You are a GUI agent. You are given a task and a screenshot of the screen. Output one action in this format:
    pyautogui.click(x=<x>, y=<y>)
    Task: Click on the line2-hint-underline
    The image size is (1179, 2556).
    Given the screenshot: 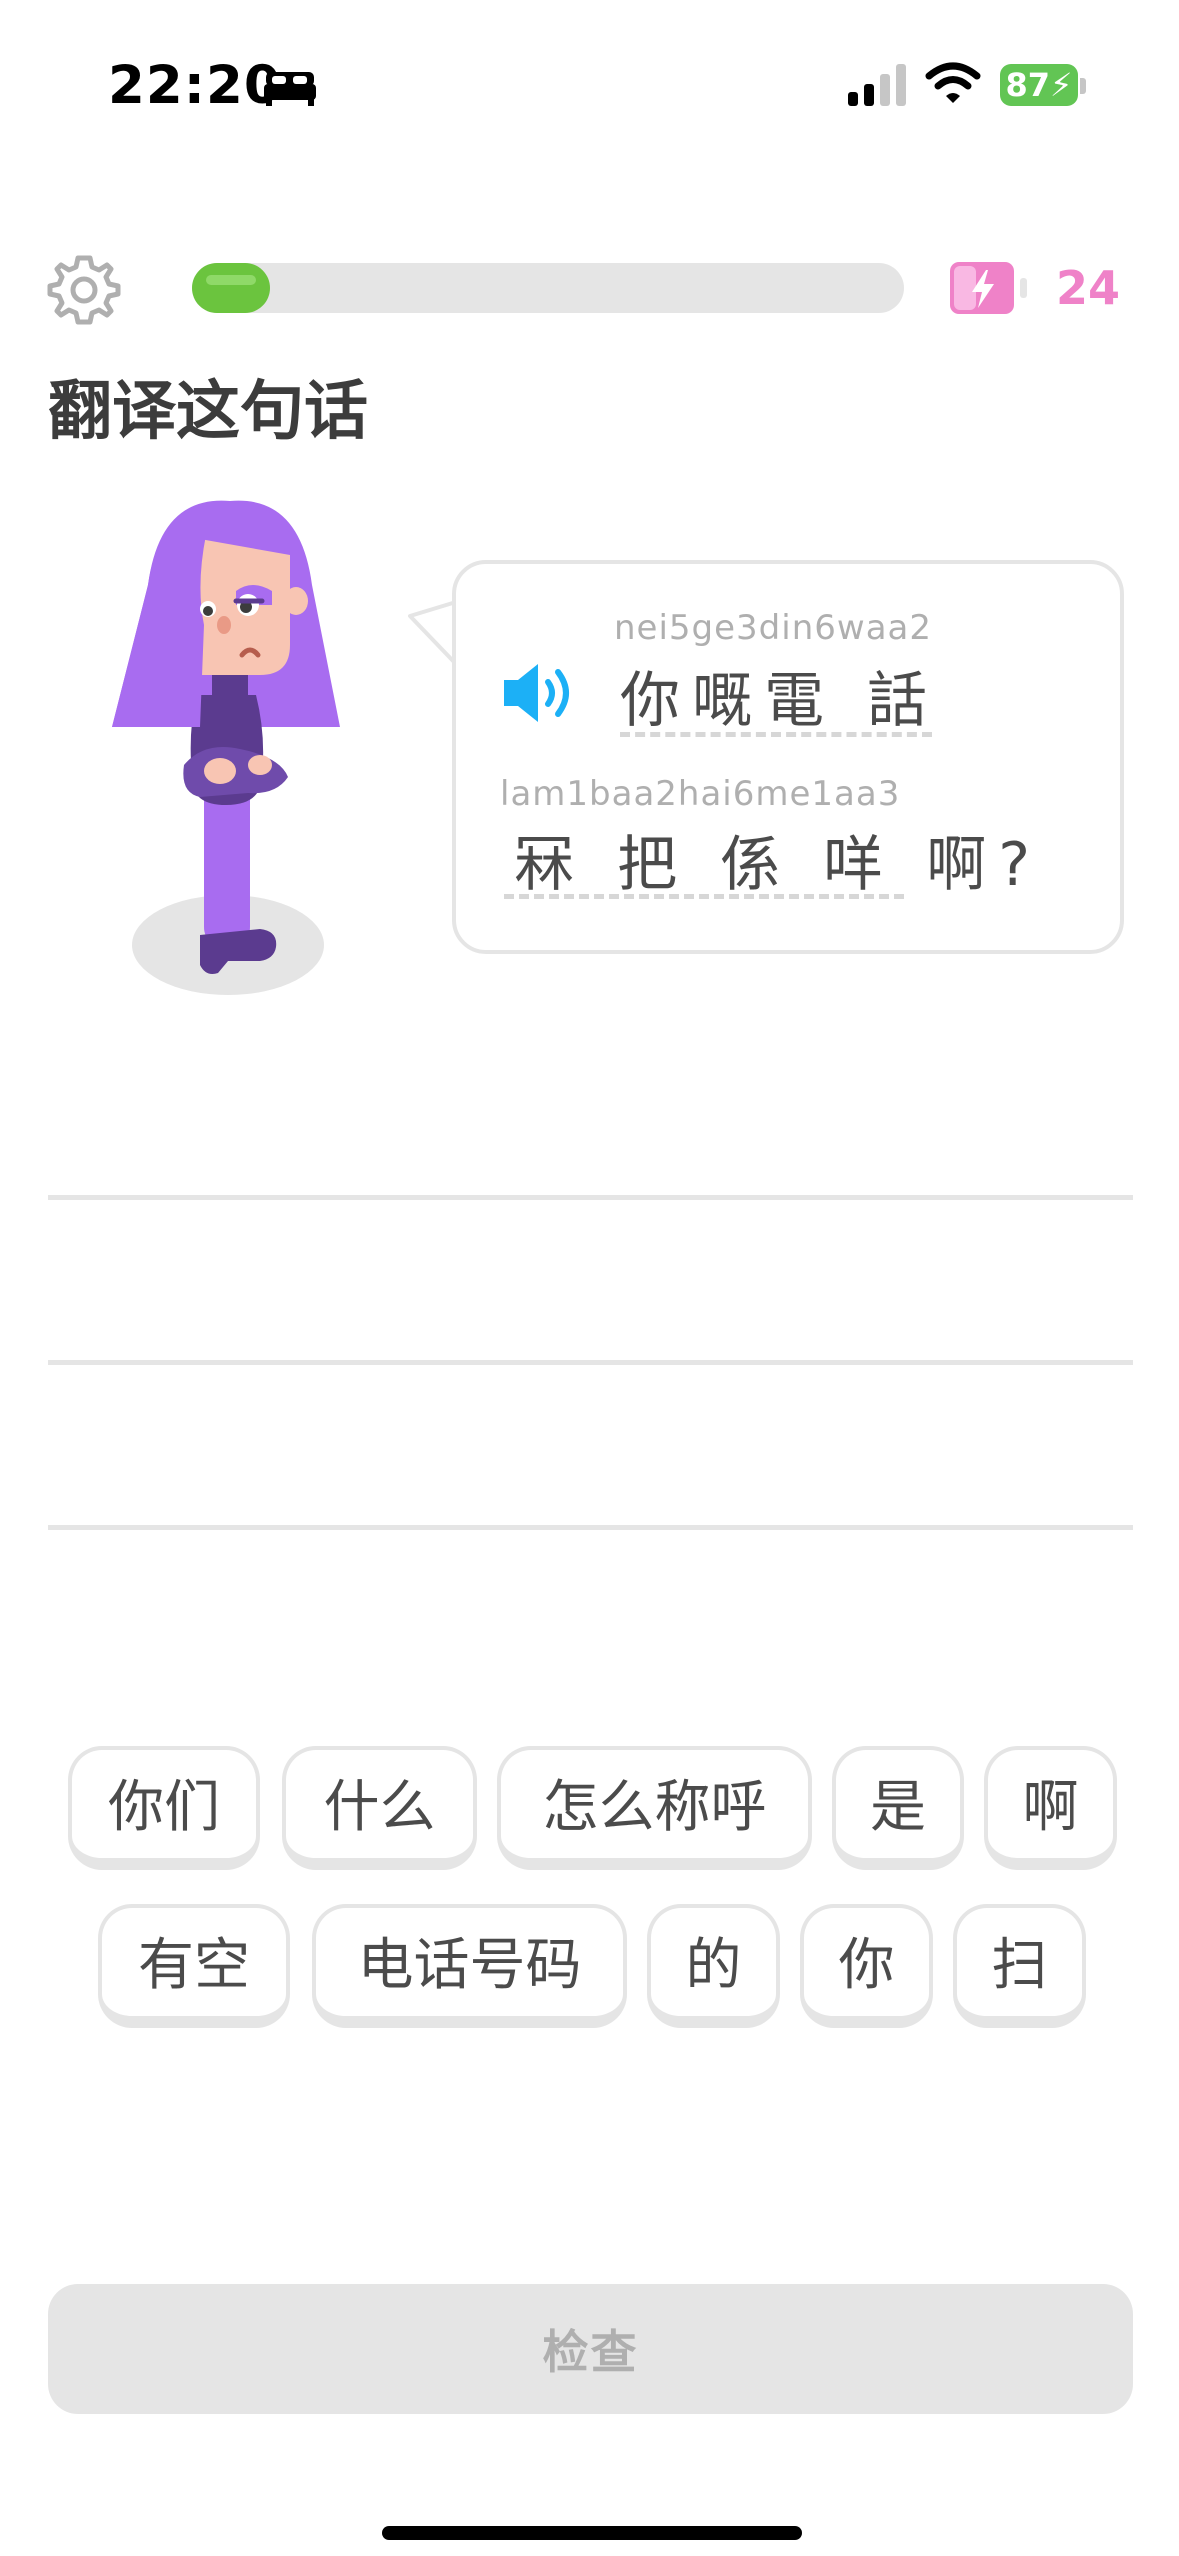 What is the action you would take?
    pyautogui.click(x=704, y=896)
    